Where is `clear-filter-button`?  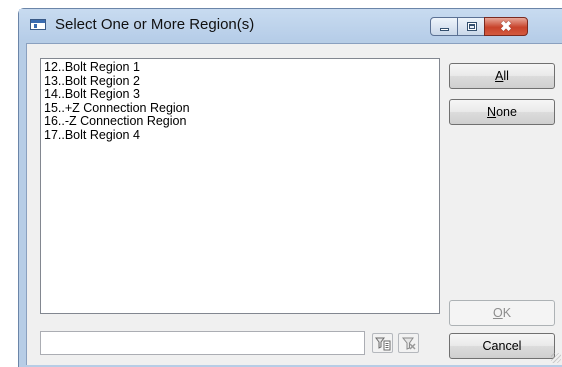 clear-filter-button is located at coordinates (408, 343).